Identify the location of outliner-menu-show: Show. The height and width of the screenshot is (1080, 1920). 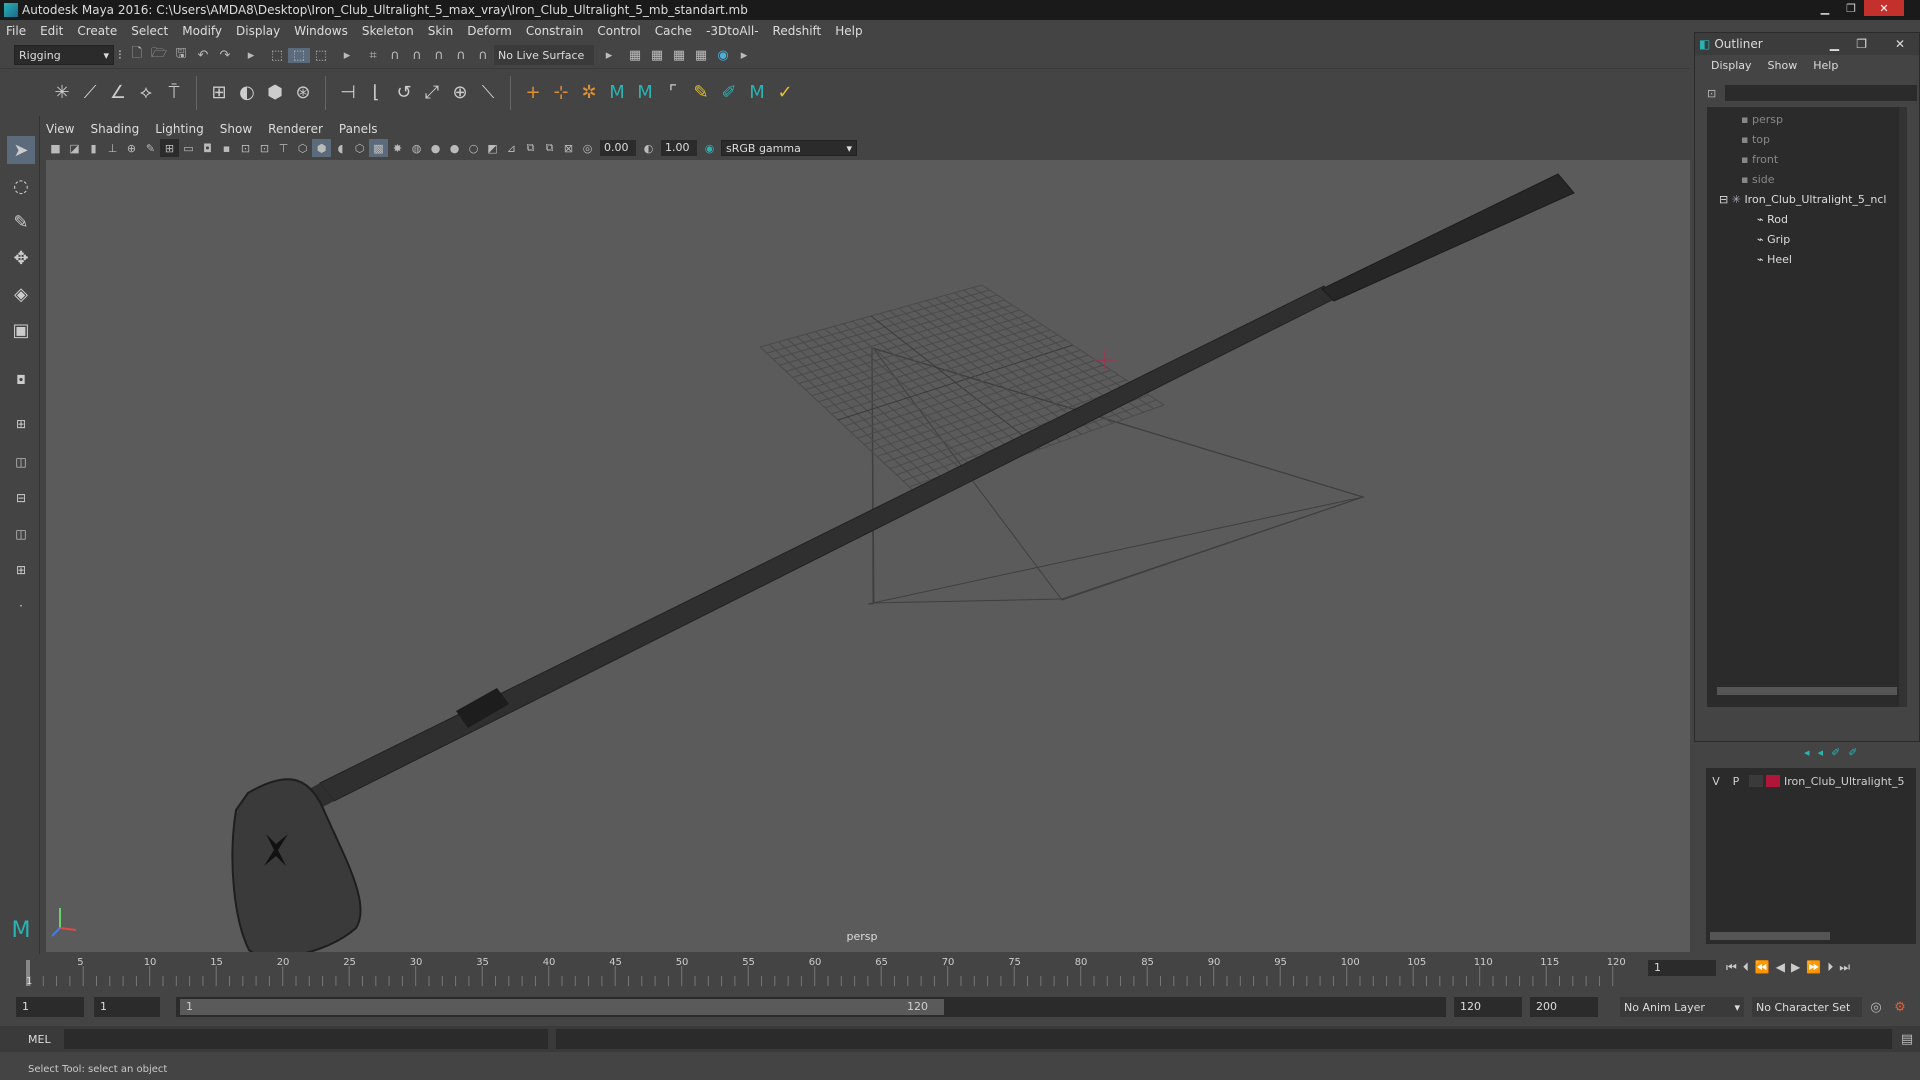
(1783, 65).